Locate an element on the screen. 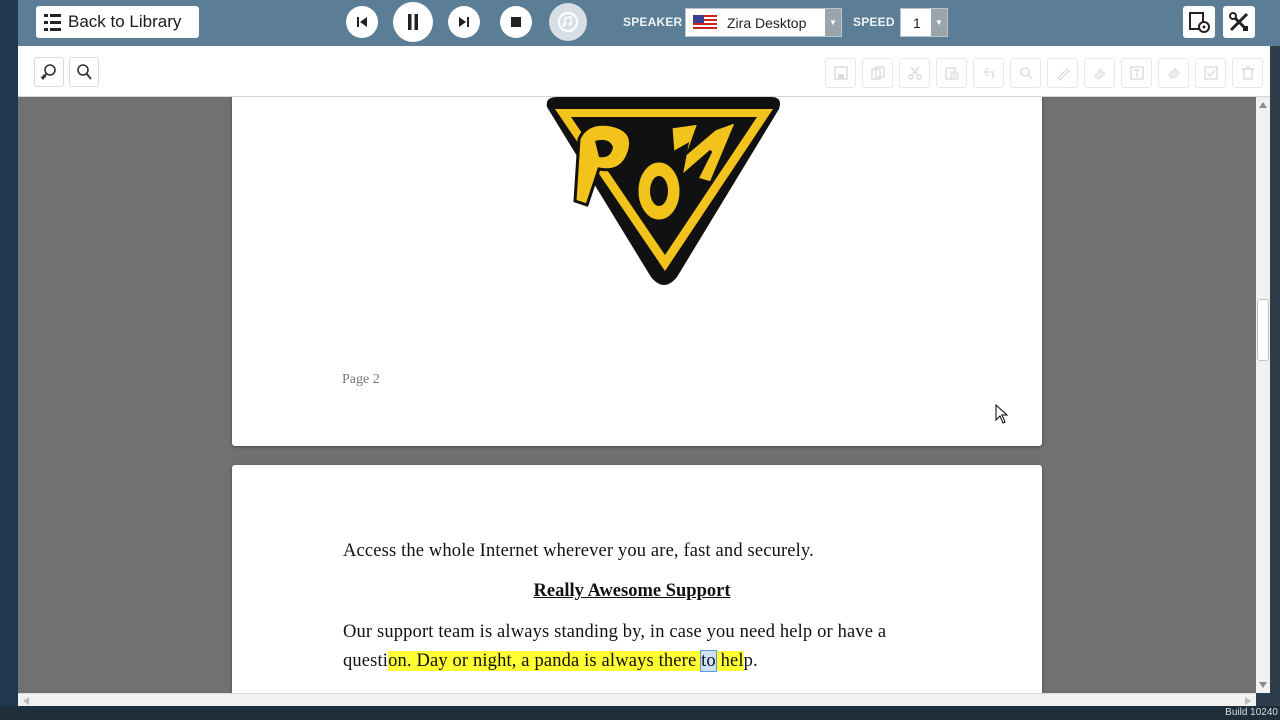 Image resolution: width=1280 pixels, height=720 pixels. undo-icon is located at coordinates (988, 72).